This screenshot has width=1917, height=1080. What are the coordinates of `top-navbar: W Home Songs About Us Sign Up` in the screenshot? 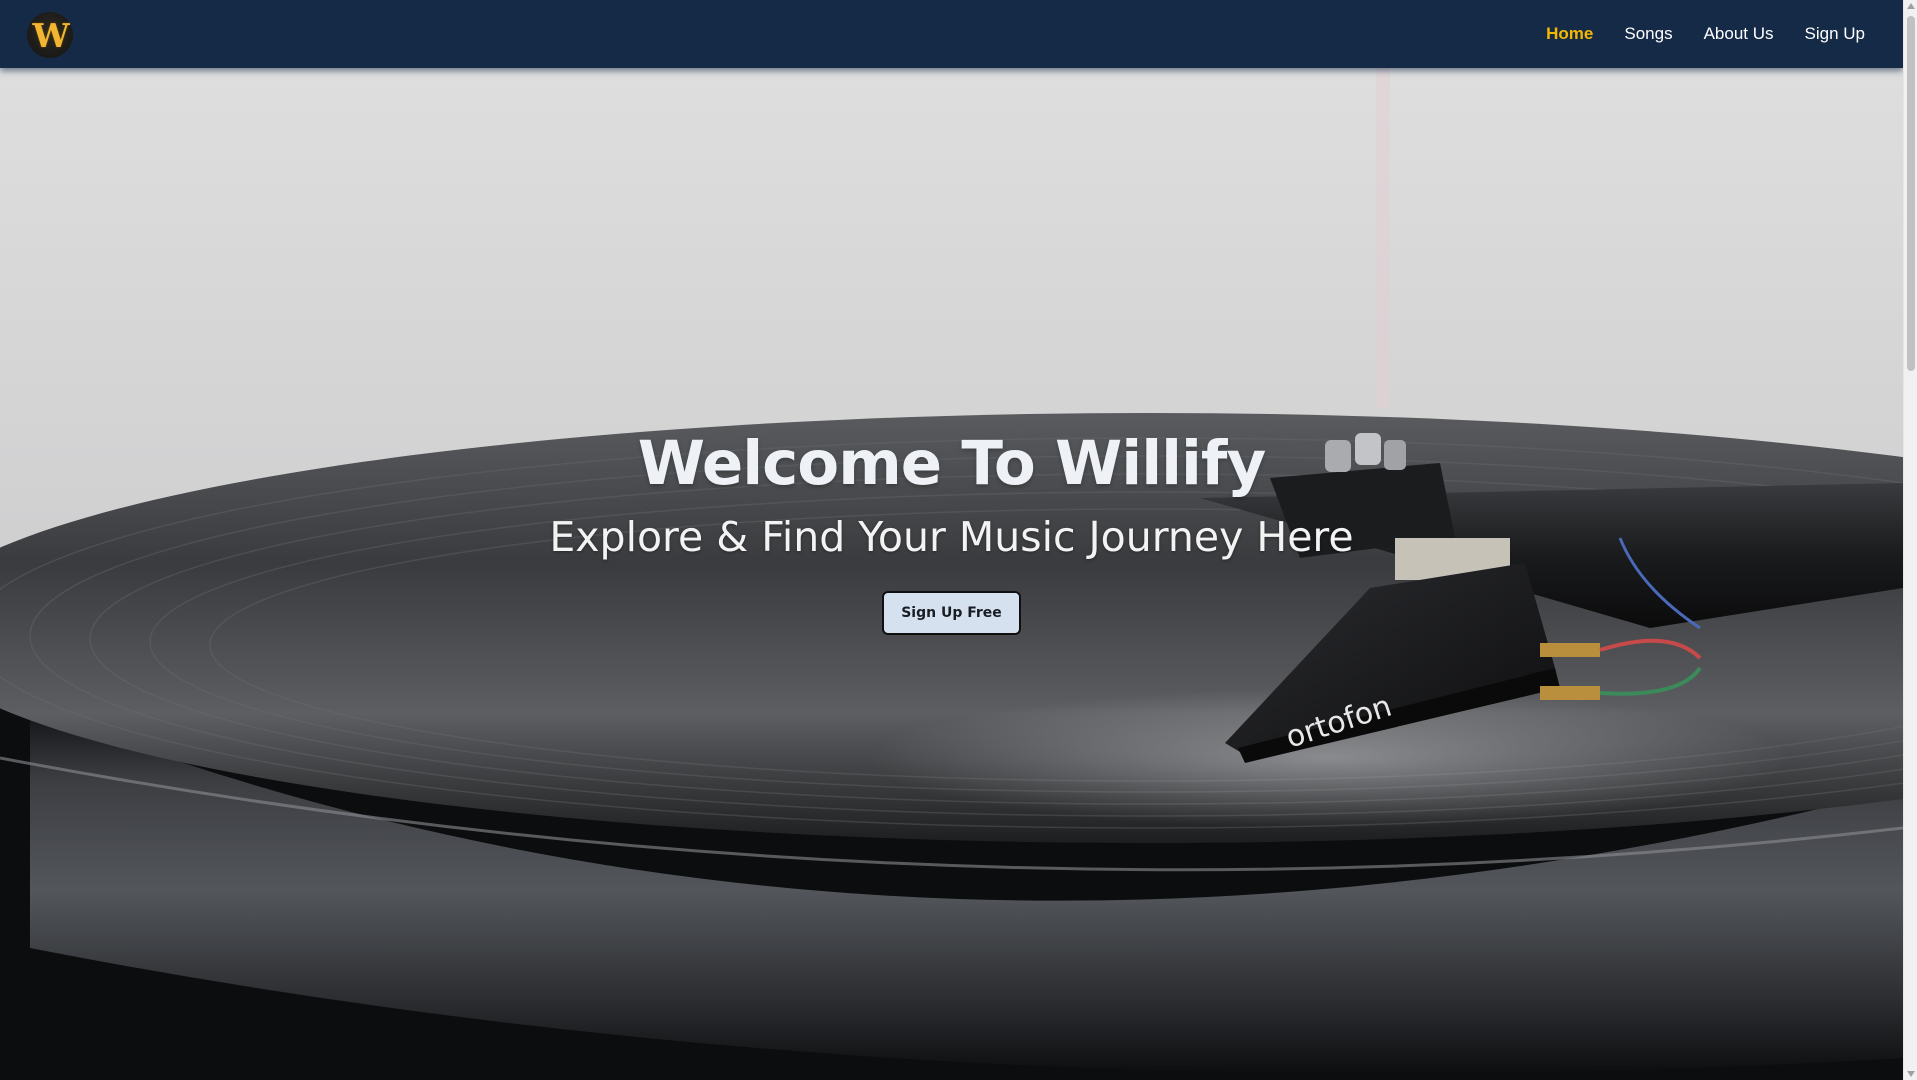 It's located at (951, 34).